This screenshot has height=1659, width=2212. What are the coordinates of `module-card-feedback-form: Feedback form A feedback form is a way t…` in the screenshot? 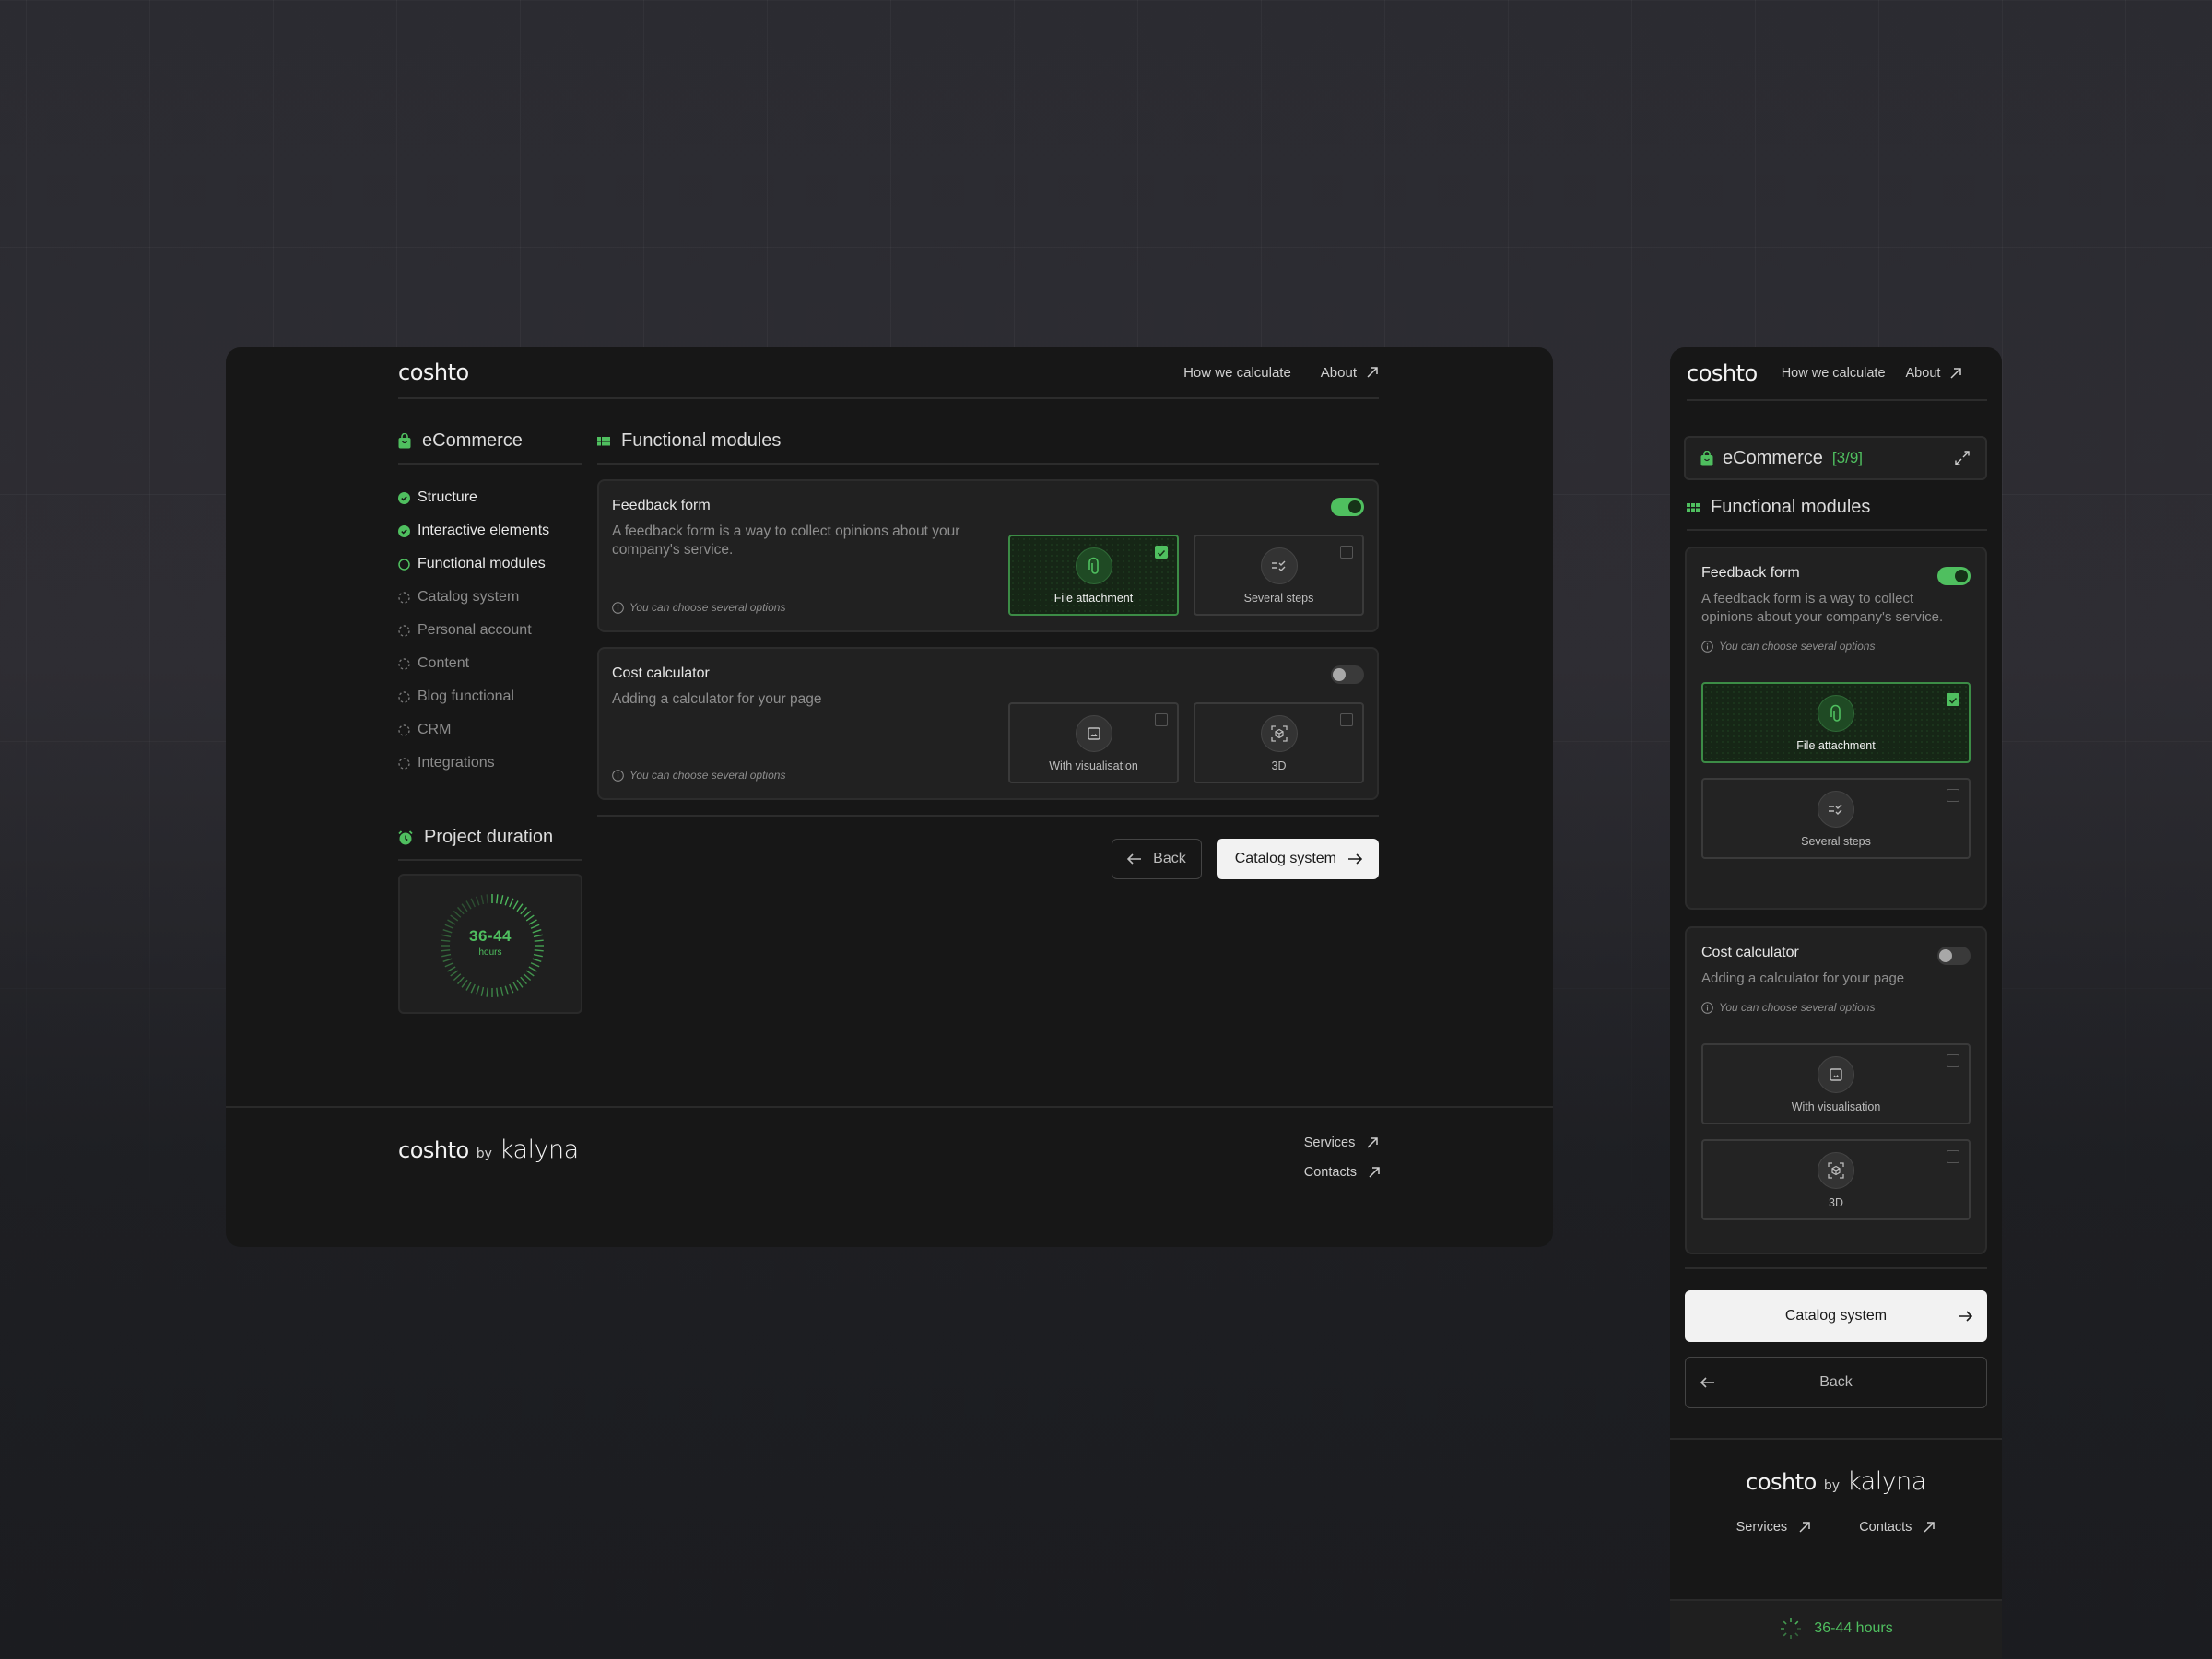 It's located at (1836, 728).